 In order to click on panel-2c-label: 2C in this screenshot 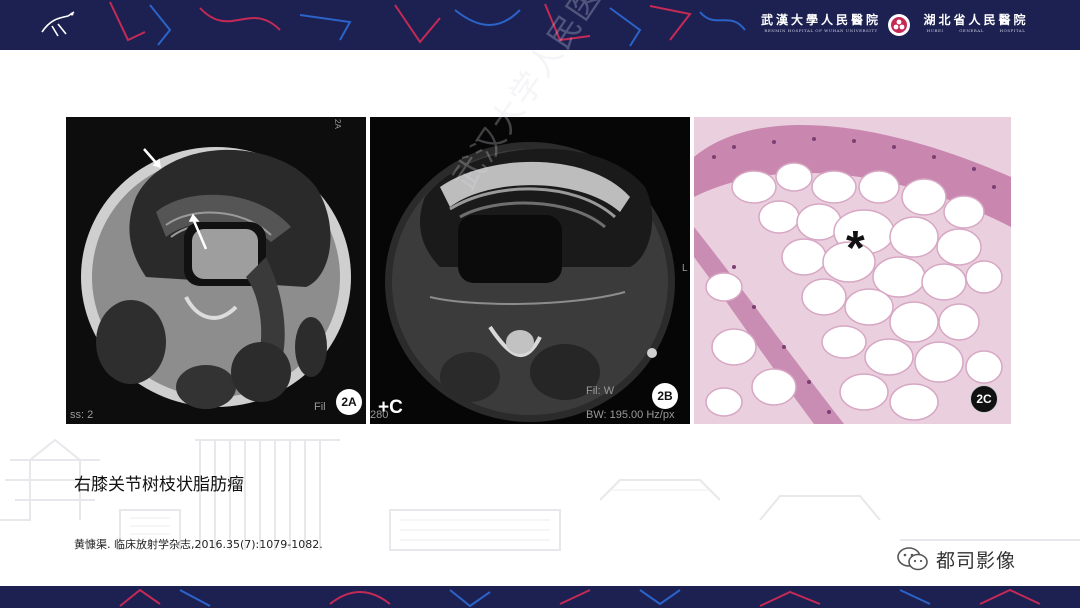, I will do `click(984, 399)`.